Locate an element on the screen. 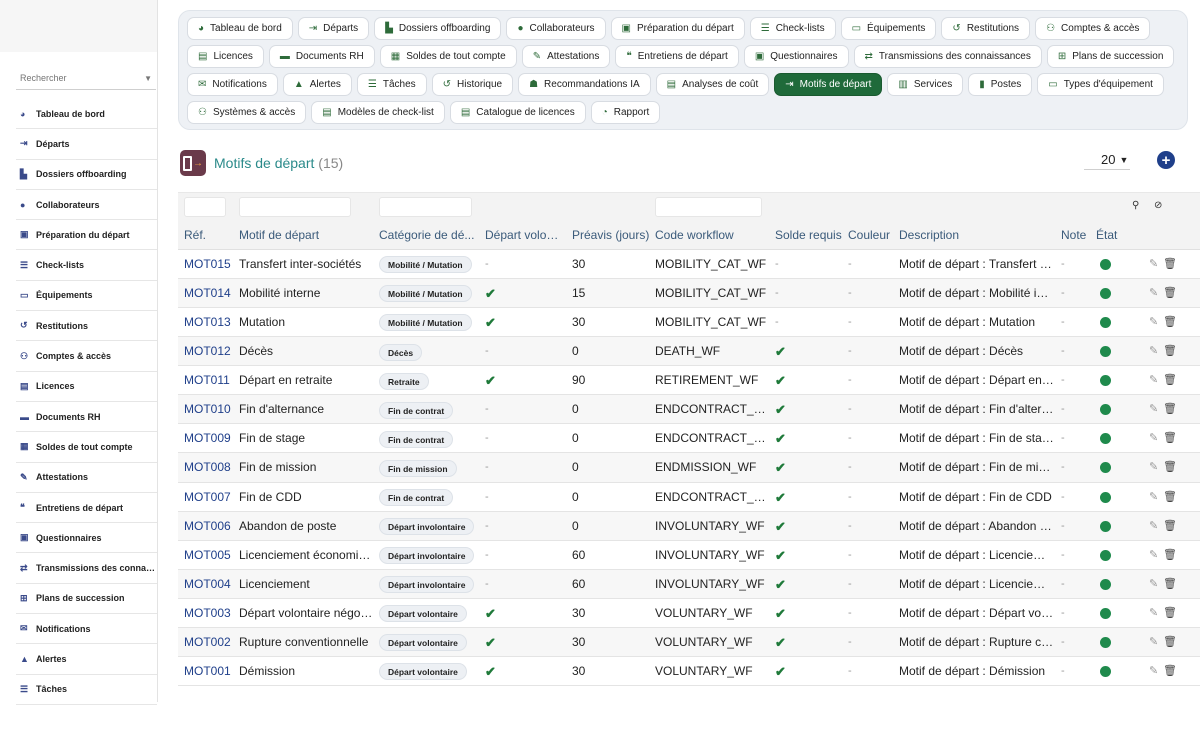 The width and height of the screenshot is (1200, 743). sidebar-item: ⚇ Comptes & accès is located at coordinates (86, 356).